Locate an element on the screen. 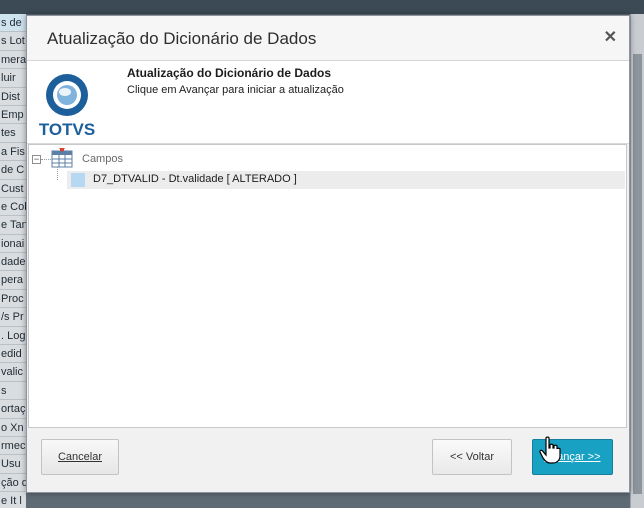 This screenshot has height=508, width=644. background-menu-item: mera is located at coordinates (13, 60).